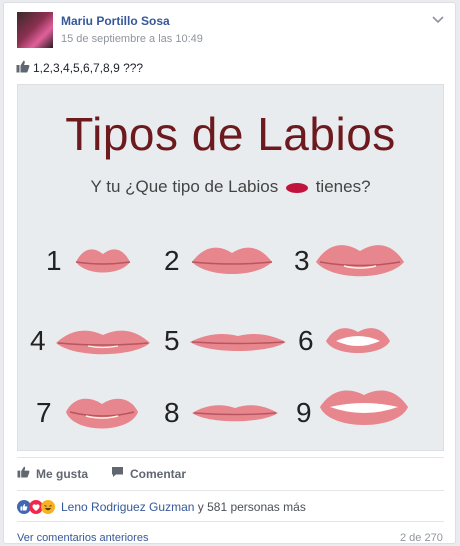 The image size is (460, 546). I want to click on comment-label: Comentar, so click(158, 473).